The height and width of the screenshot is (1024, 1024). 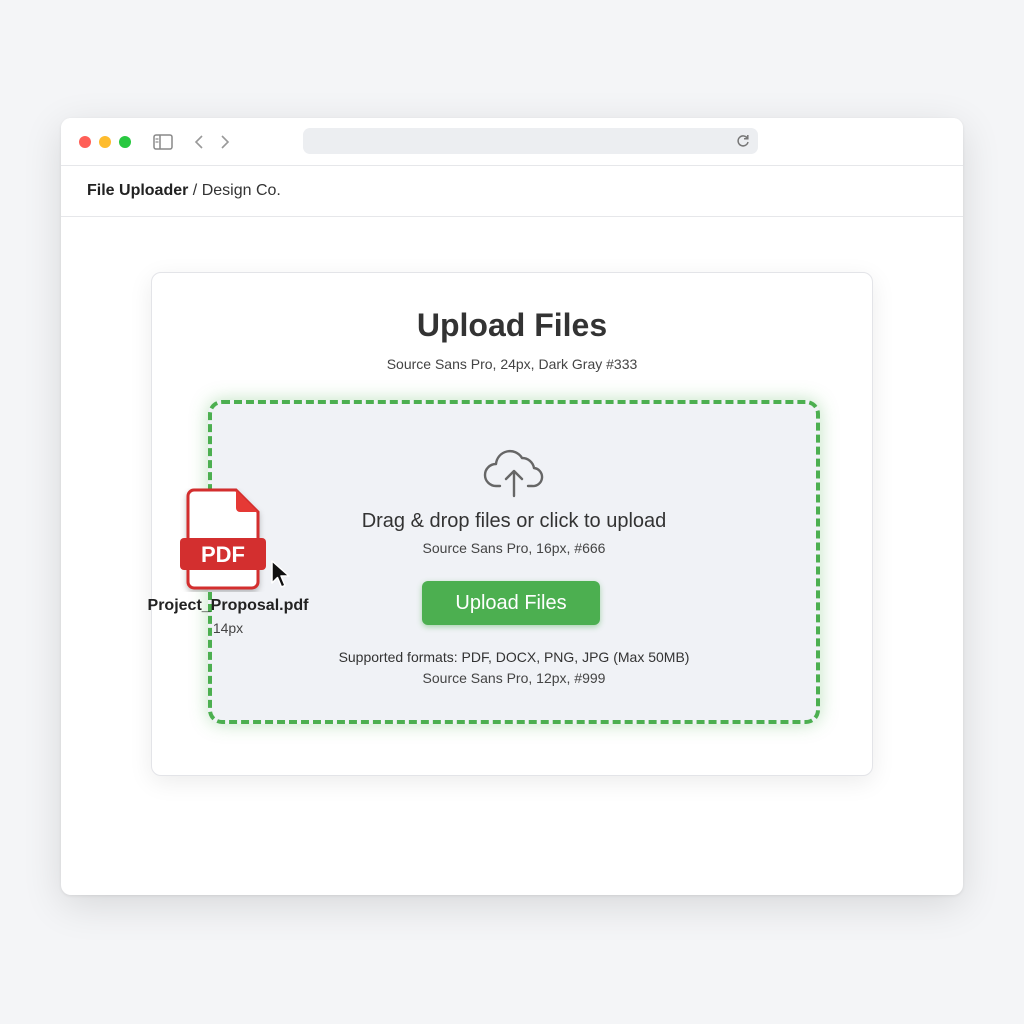 What do you see at coordinates (514, 474) in the screenshot?
I see `cloud-upload-icon` at bounding box center [514, 474].